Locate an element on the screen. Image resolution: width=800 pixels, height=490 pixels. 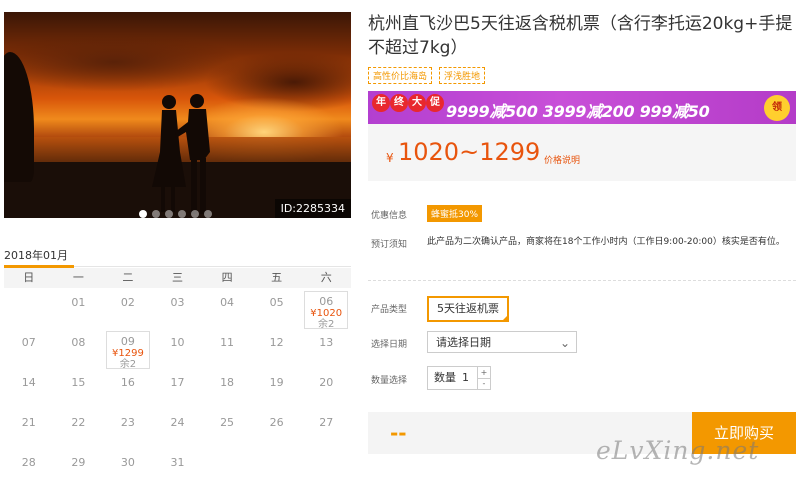
calendar-day: 20 is located at coordinates (326, 390).